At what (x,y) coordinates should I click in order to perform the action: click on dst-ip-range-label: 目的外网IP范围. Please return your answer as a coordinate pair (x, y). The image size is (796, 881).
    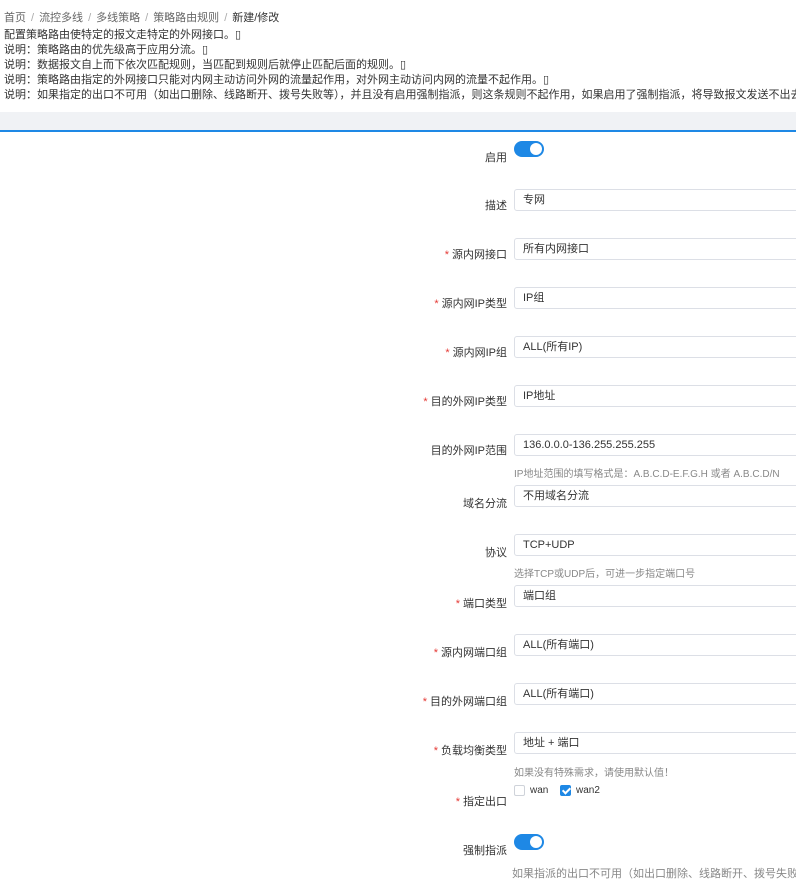
    Looking at the image, I should click on (468, 451).